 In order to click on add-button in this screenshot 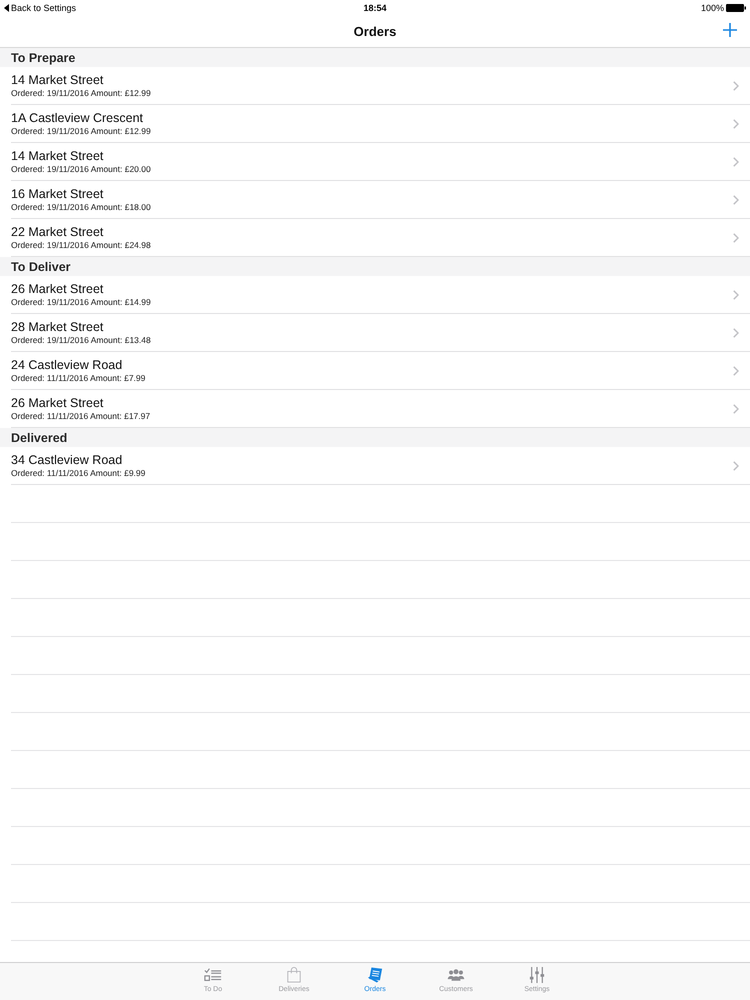, I will do `click(730, 30)`.